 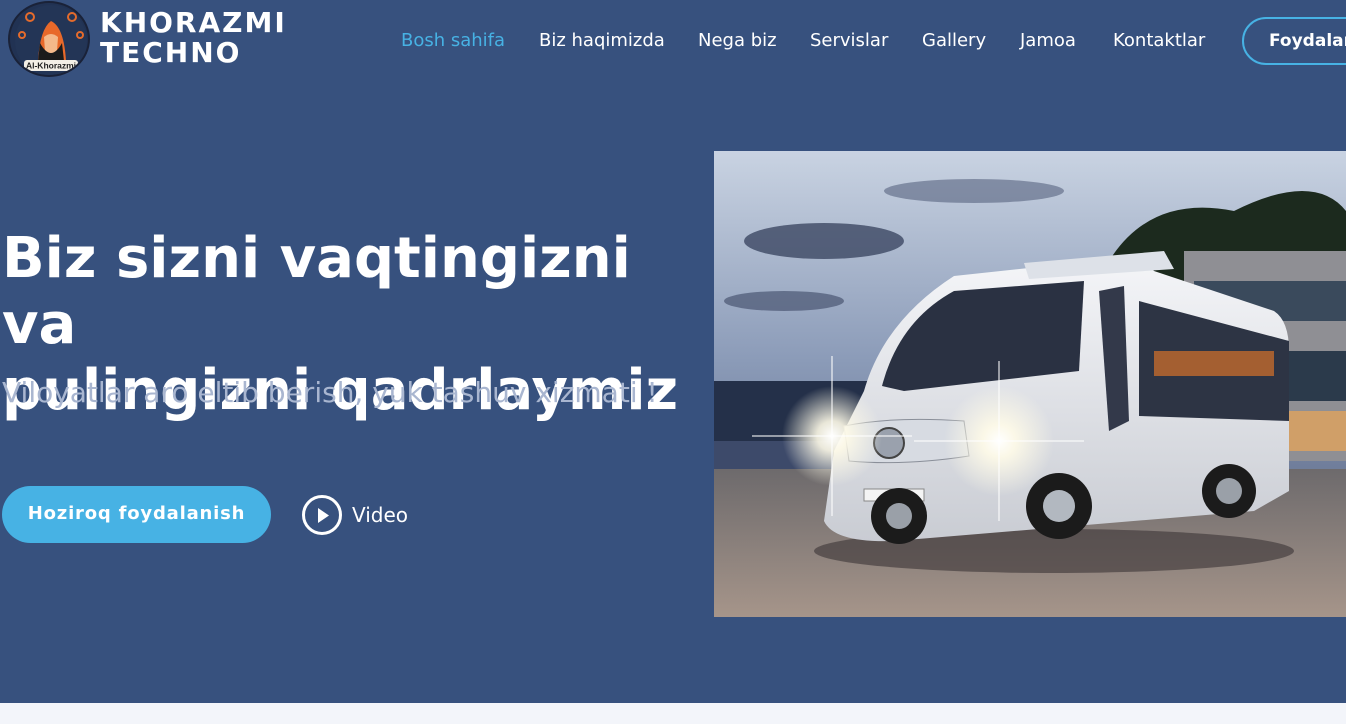 I want to click on header-cta-button: Foydalanish, so click(x=1294, y=41).